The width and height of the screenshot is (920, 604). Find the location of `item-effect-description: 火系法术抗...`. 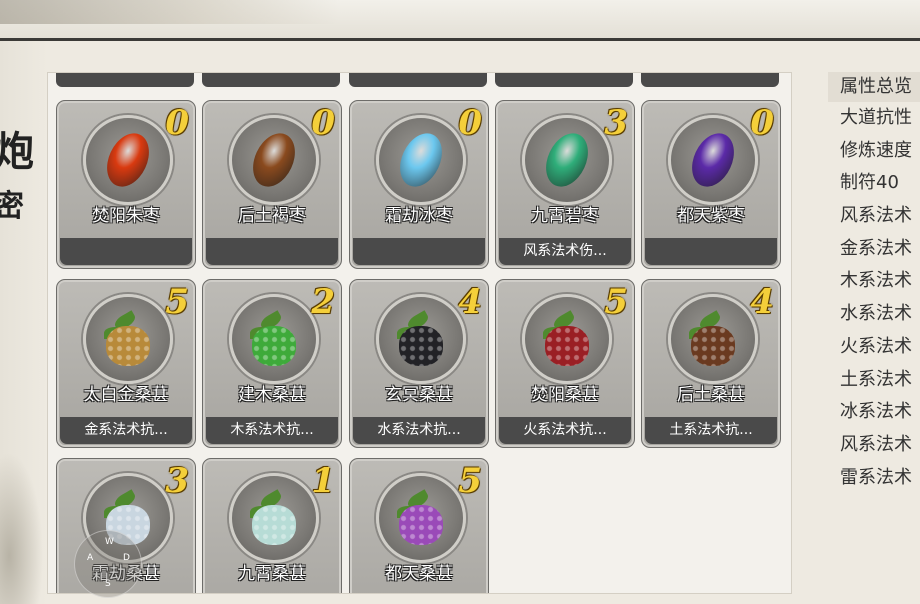

item-effect-description: 火系法术抗... is located at coordinates (565, 430).